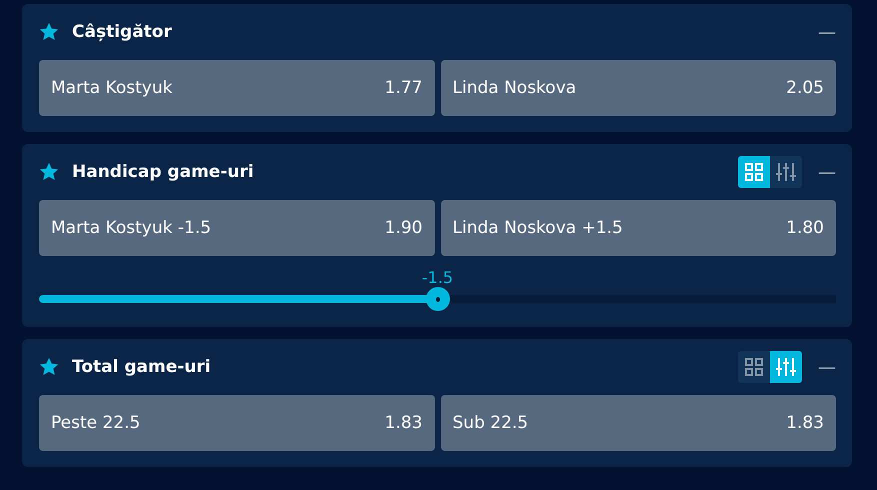 Image resolution: width=877 pixels, height=490 pixels. What do you see at coordinates (438, 299) in the screenshot?
I see `slider-handle` at bounding box center [438, 299].